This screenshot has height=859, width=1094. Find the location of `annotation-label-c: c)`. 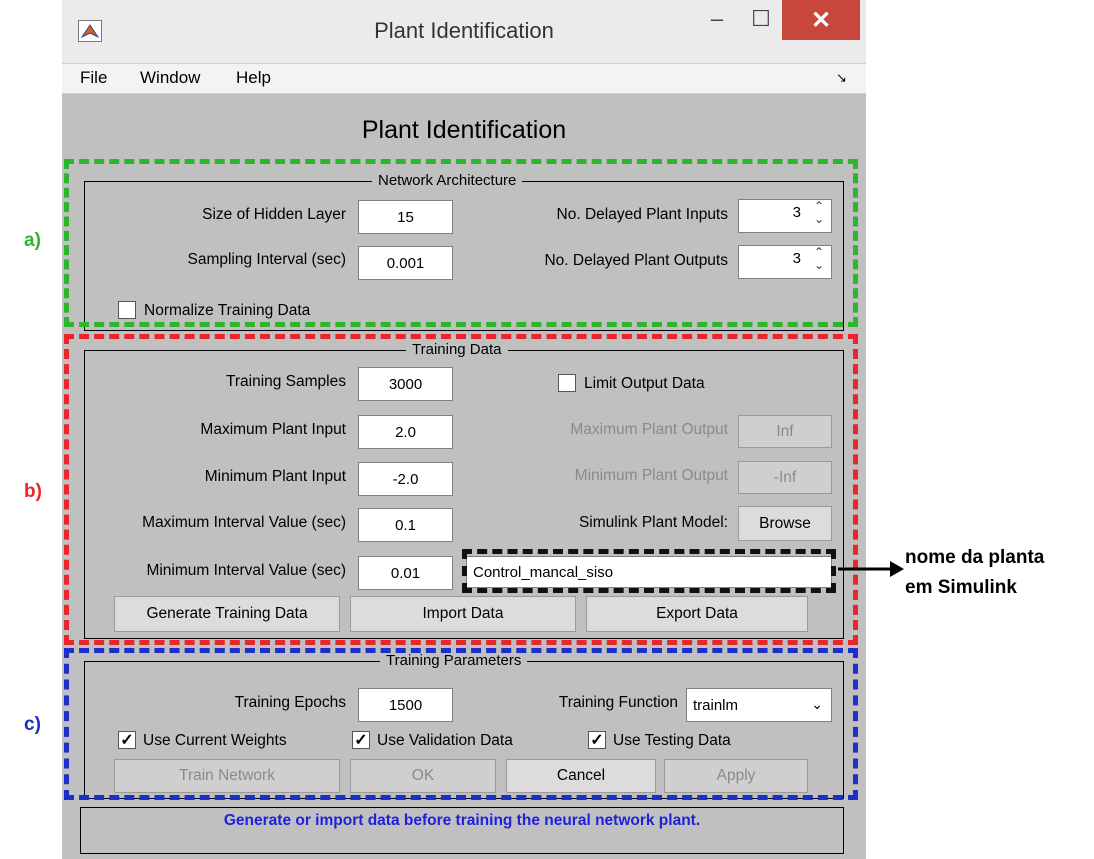

annotation-label-c: c) is located at coordinates (32, 724).